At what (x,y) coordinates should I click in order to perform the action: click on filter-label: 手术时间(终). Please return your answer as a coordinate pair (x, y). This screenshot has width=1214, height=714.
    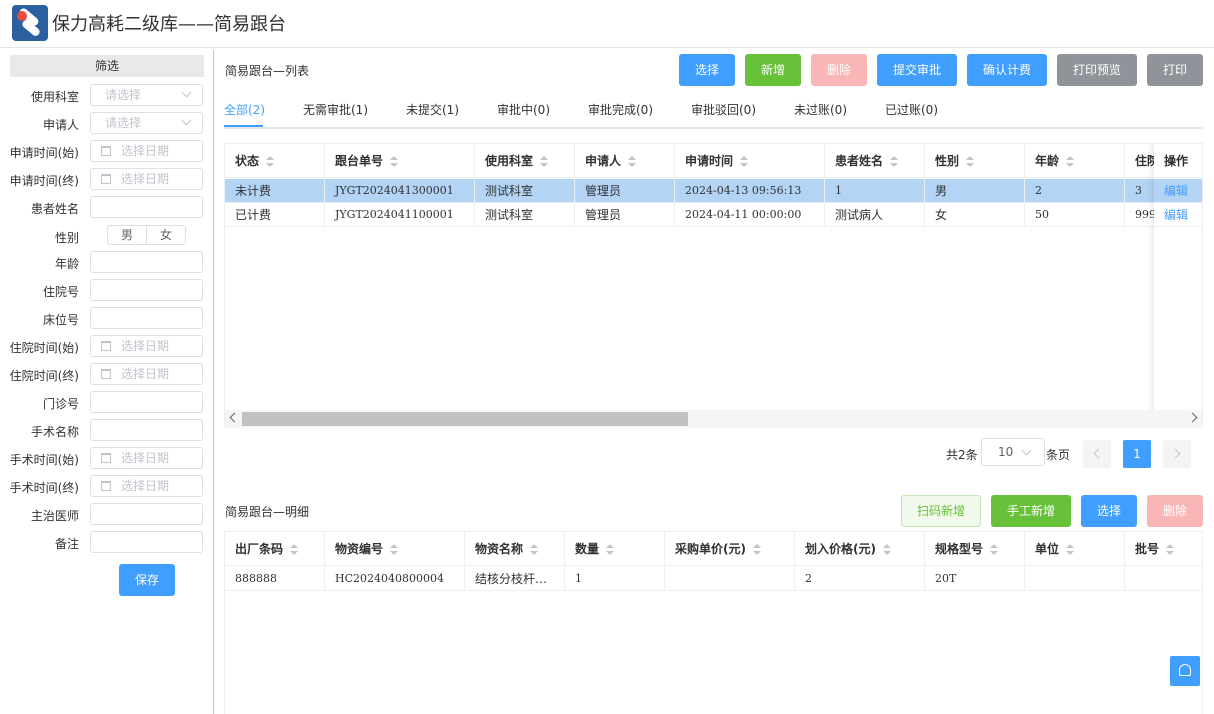
    Looking at the image, I should click on (44, 488).